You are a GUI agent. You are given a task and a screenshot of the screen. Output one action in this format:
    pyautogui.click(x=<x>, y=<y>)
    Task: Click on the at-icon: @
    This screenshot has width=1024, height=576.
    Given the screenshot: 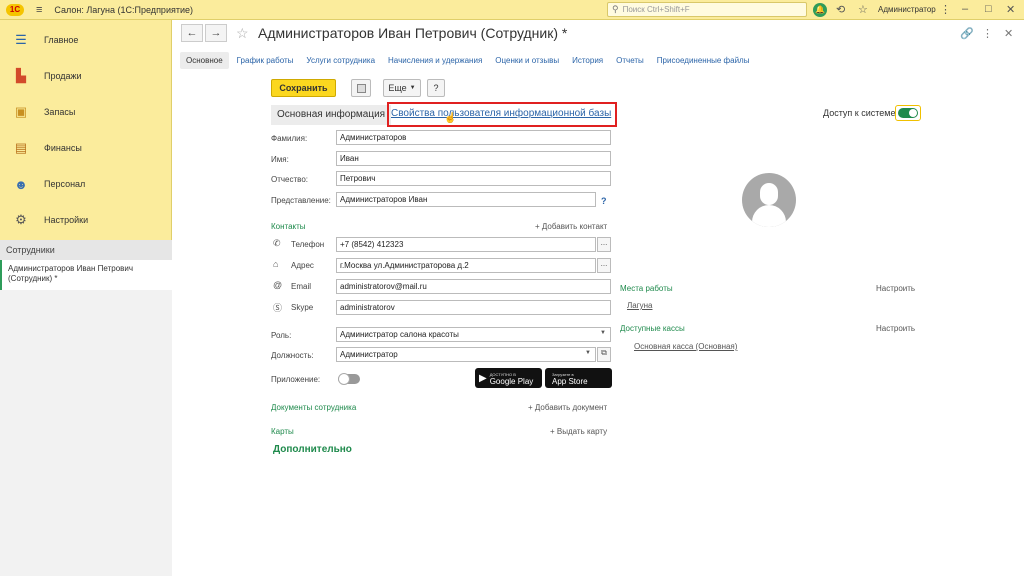 What is the action you would take?
    pyautogui.click(x=278, y=285)
    